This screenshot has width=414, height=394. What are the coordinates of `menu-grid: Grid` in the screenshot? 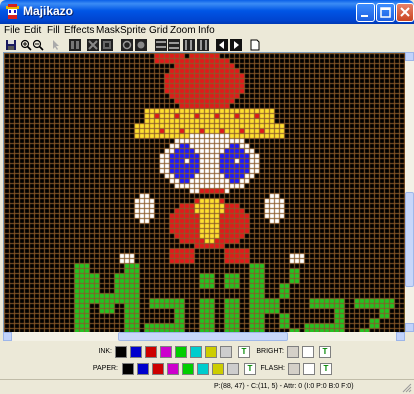 It's located at (158, 31).